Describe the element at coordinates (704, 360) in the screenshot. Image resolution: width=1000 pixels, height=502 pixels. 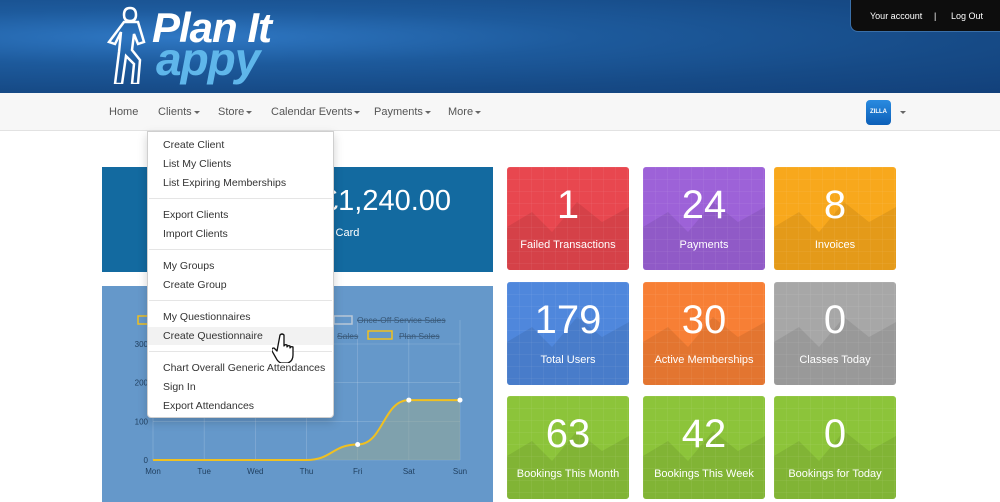
I see `stat-label: Active Memberships` at that location.